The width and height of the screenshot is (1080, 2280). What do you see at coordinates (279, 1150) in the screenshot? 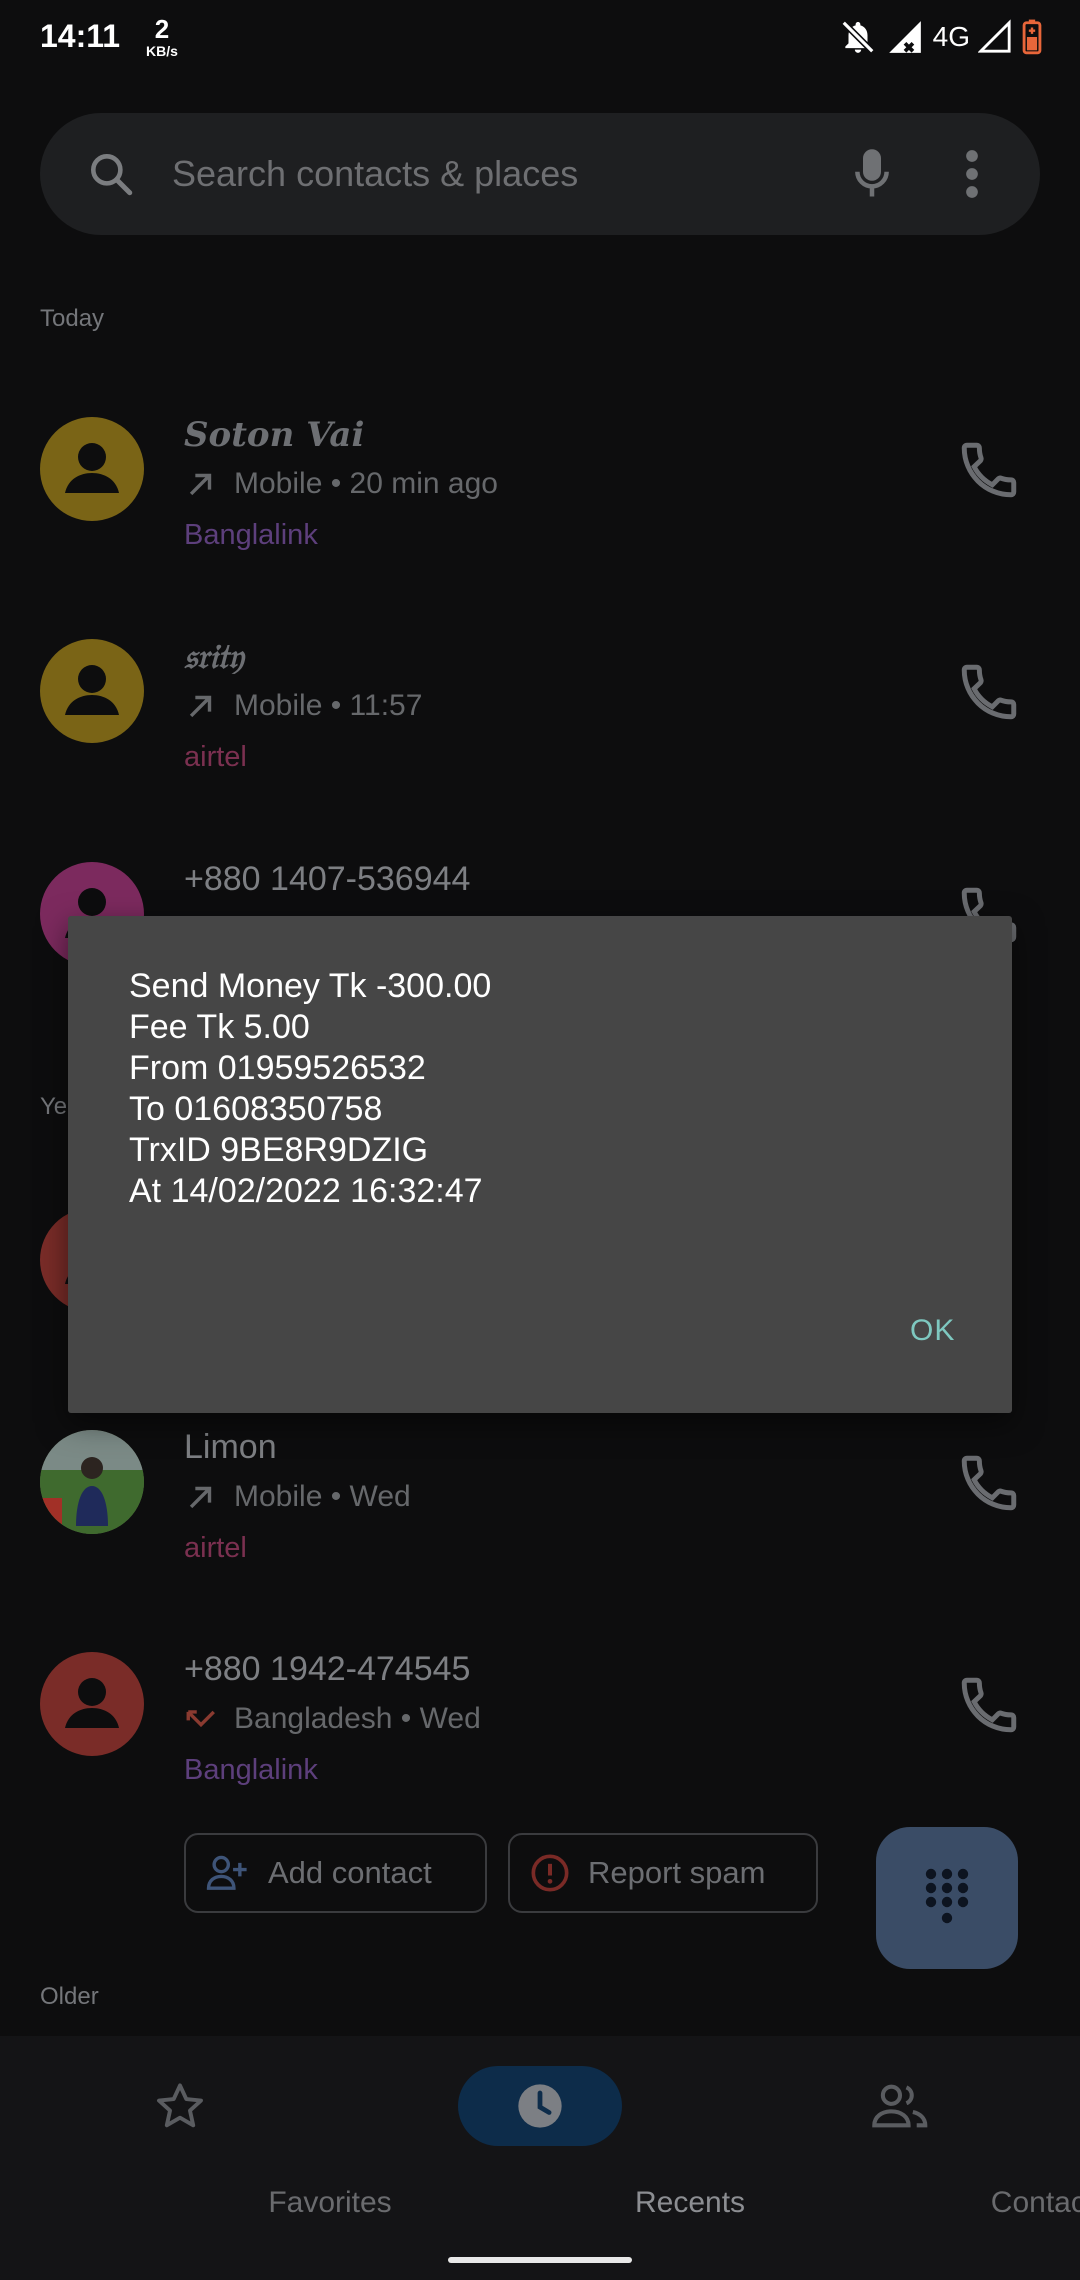
I see `dialog-line-trxid: TrxID 9BE8R9DZIG` at bounding box center [279, 1150].